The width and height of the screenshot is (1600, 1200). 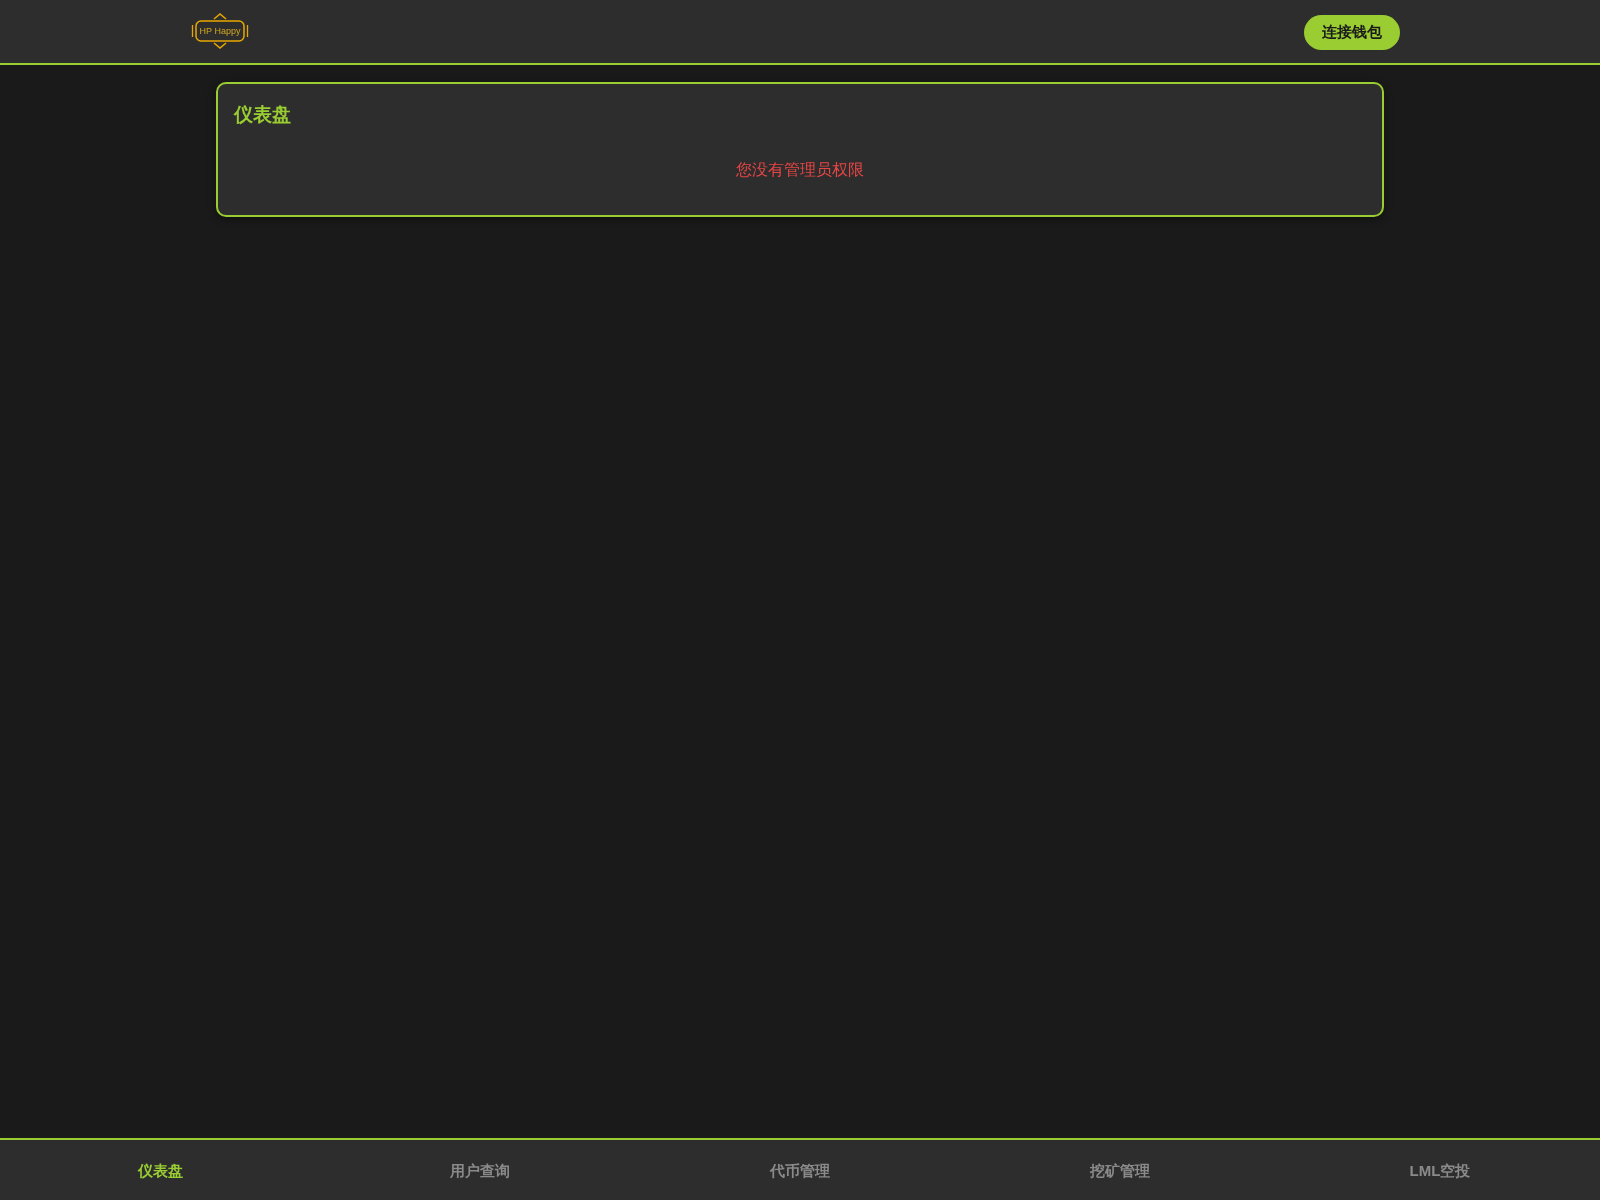 I want to click on nav-tab: LML空投, so click(x=1440, y=1171).